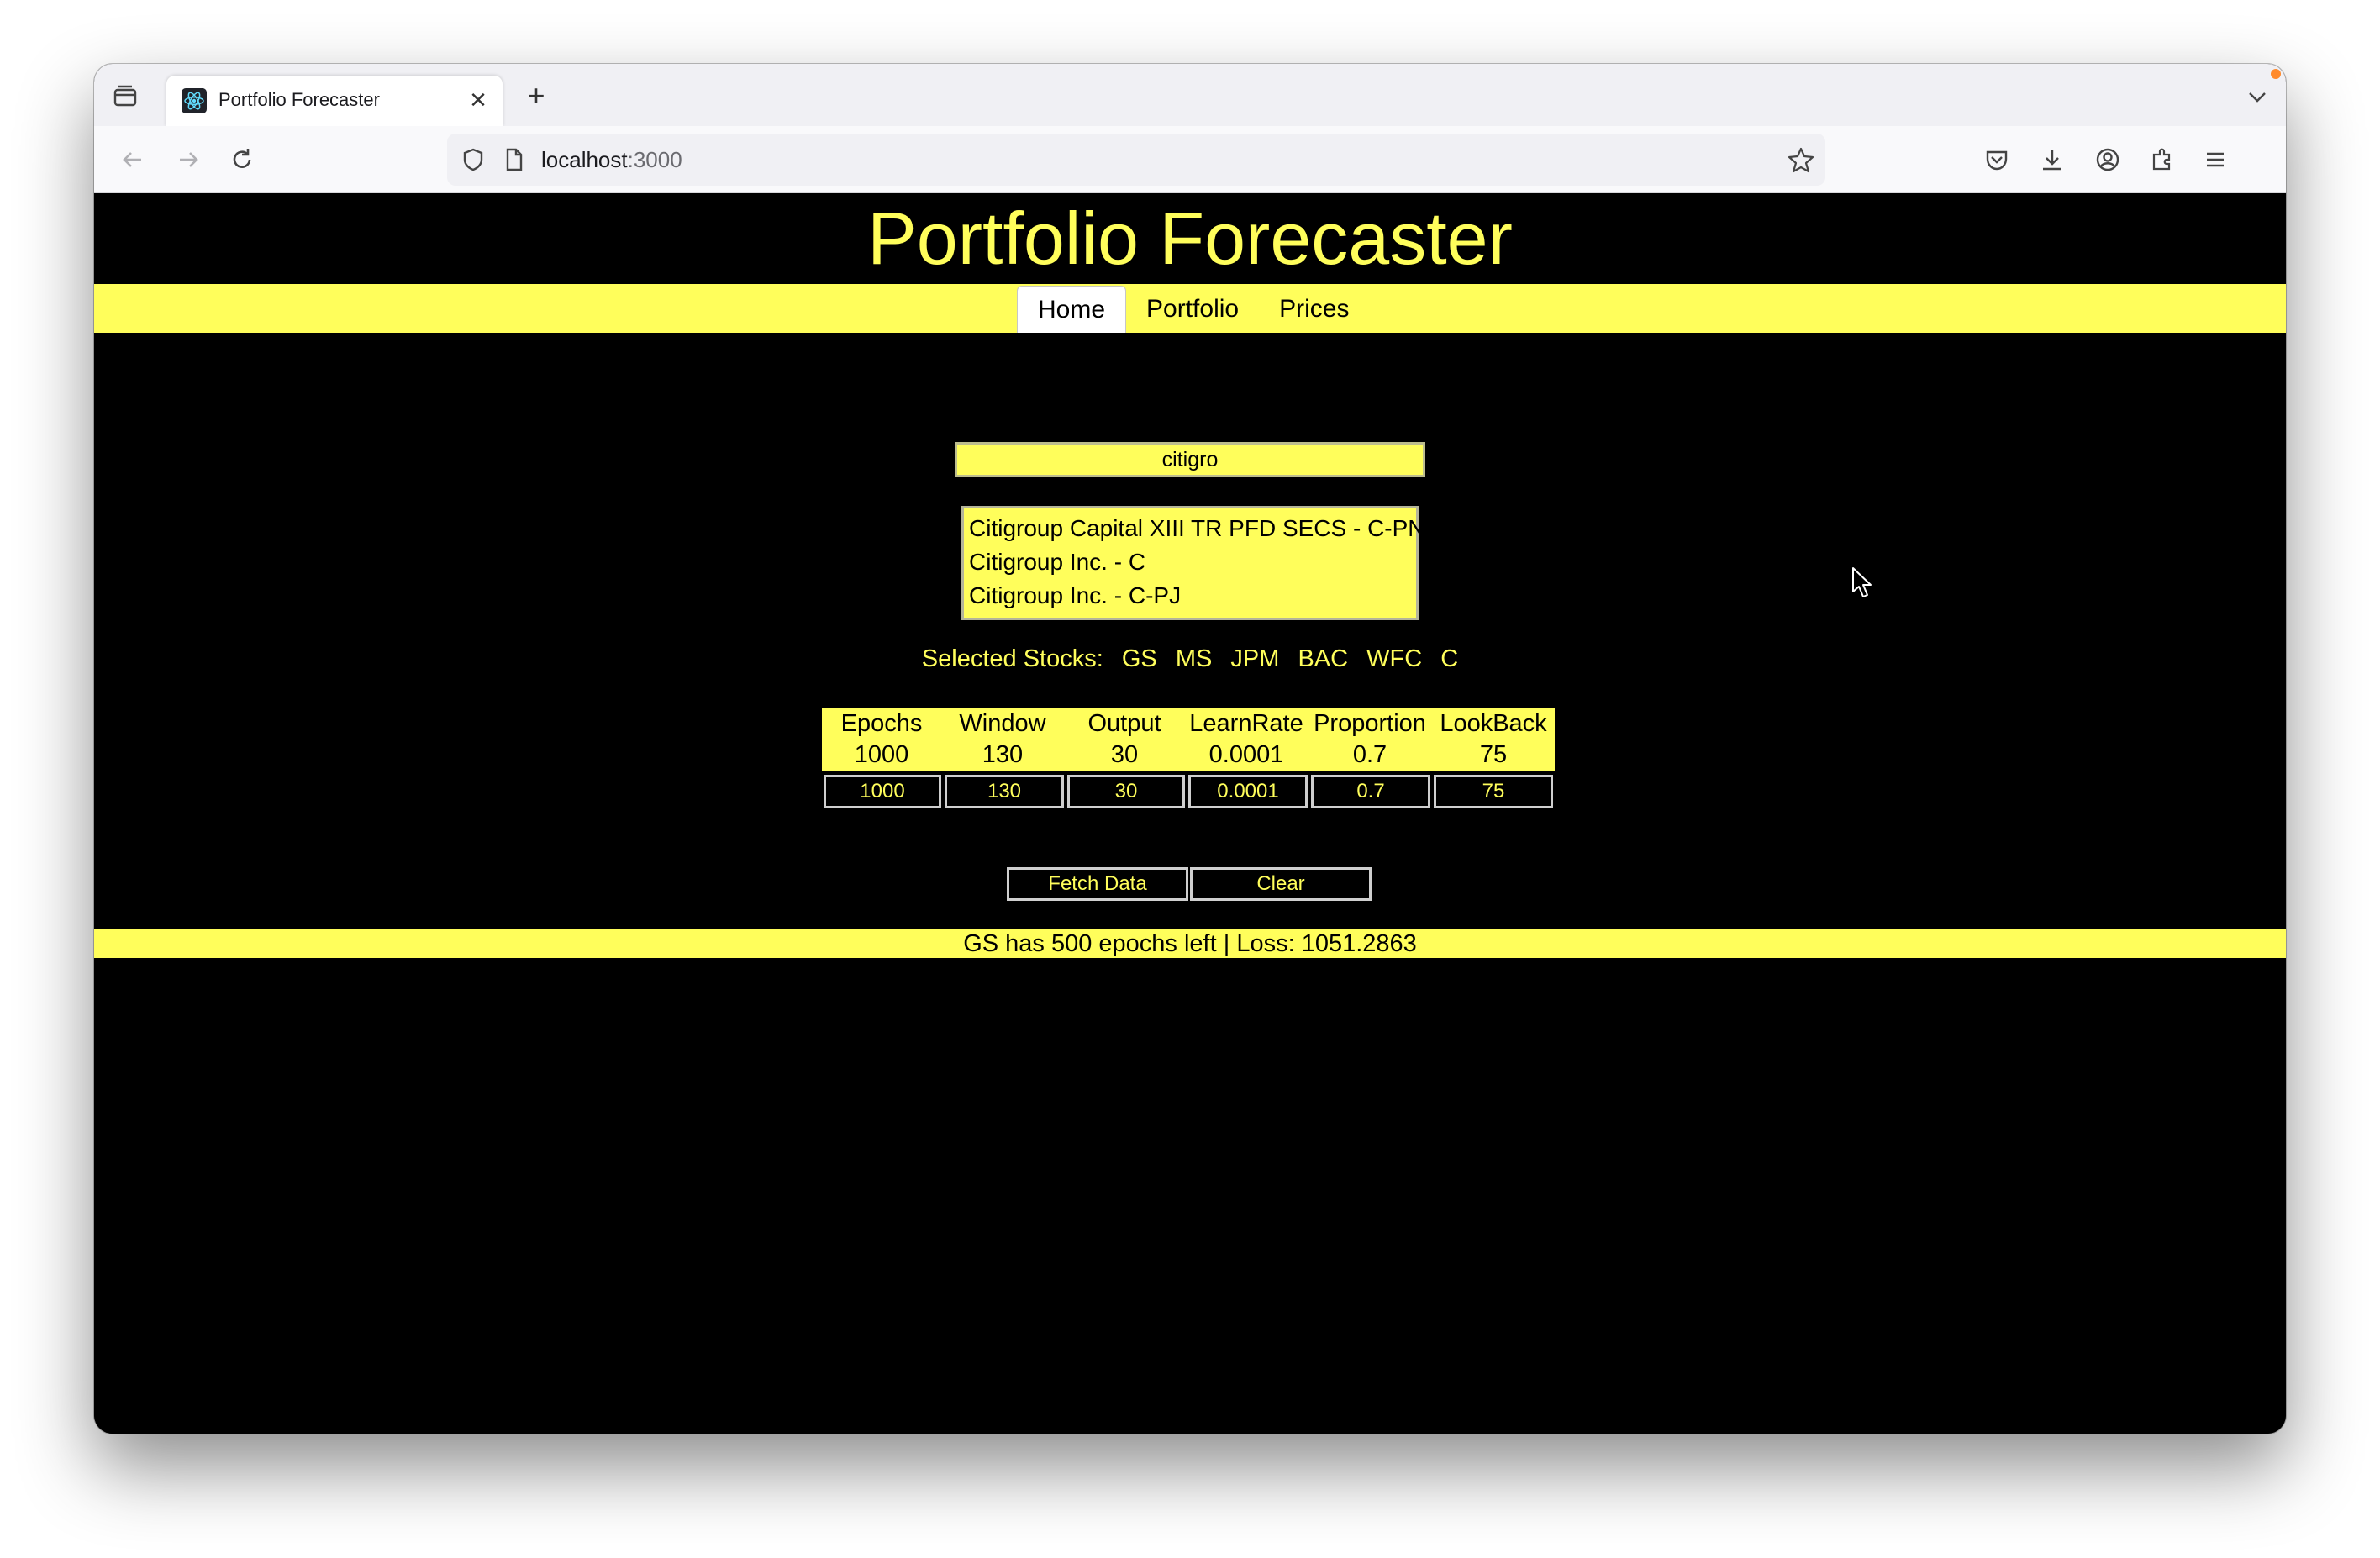 The image size is (2380, 1558). What do you see at coordinates (1248, 791) in the screenshot?
I see `learnrate-input` at bounding box center [1248, 791].